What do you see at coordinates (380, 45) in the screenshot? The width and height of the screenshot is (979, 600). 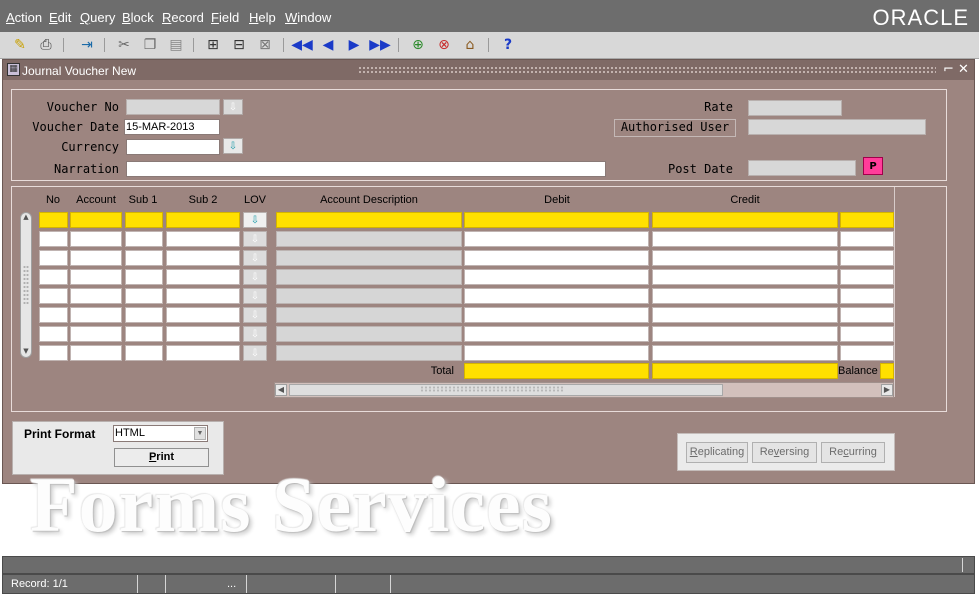 I see `last-record-icon: ▶▶` at bounding box center [380, 45].